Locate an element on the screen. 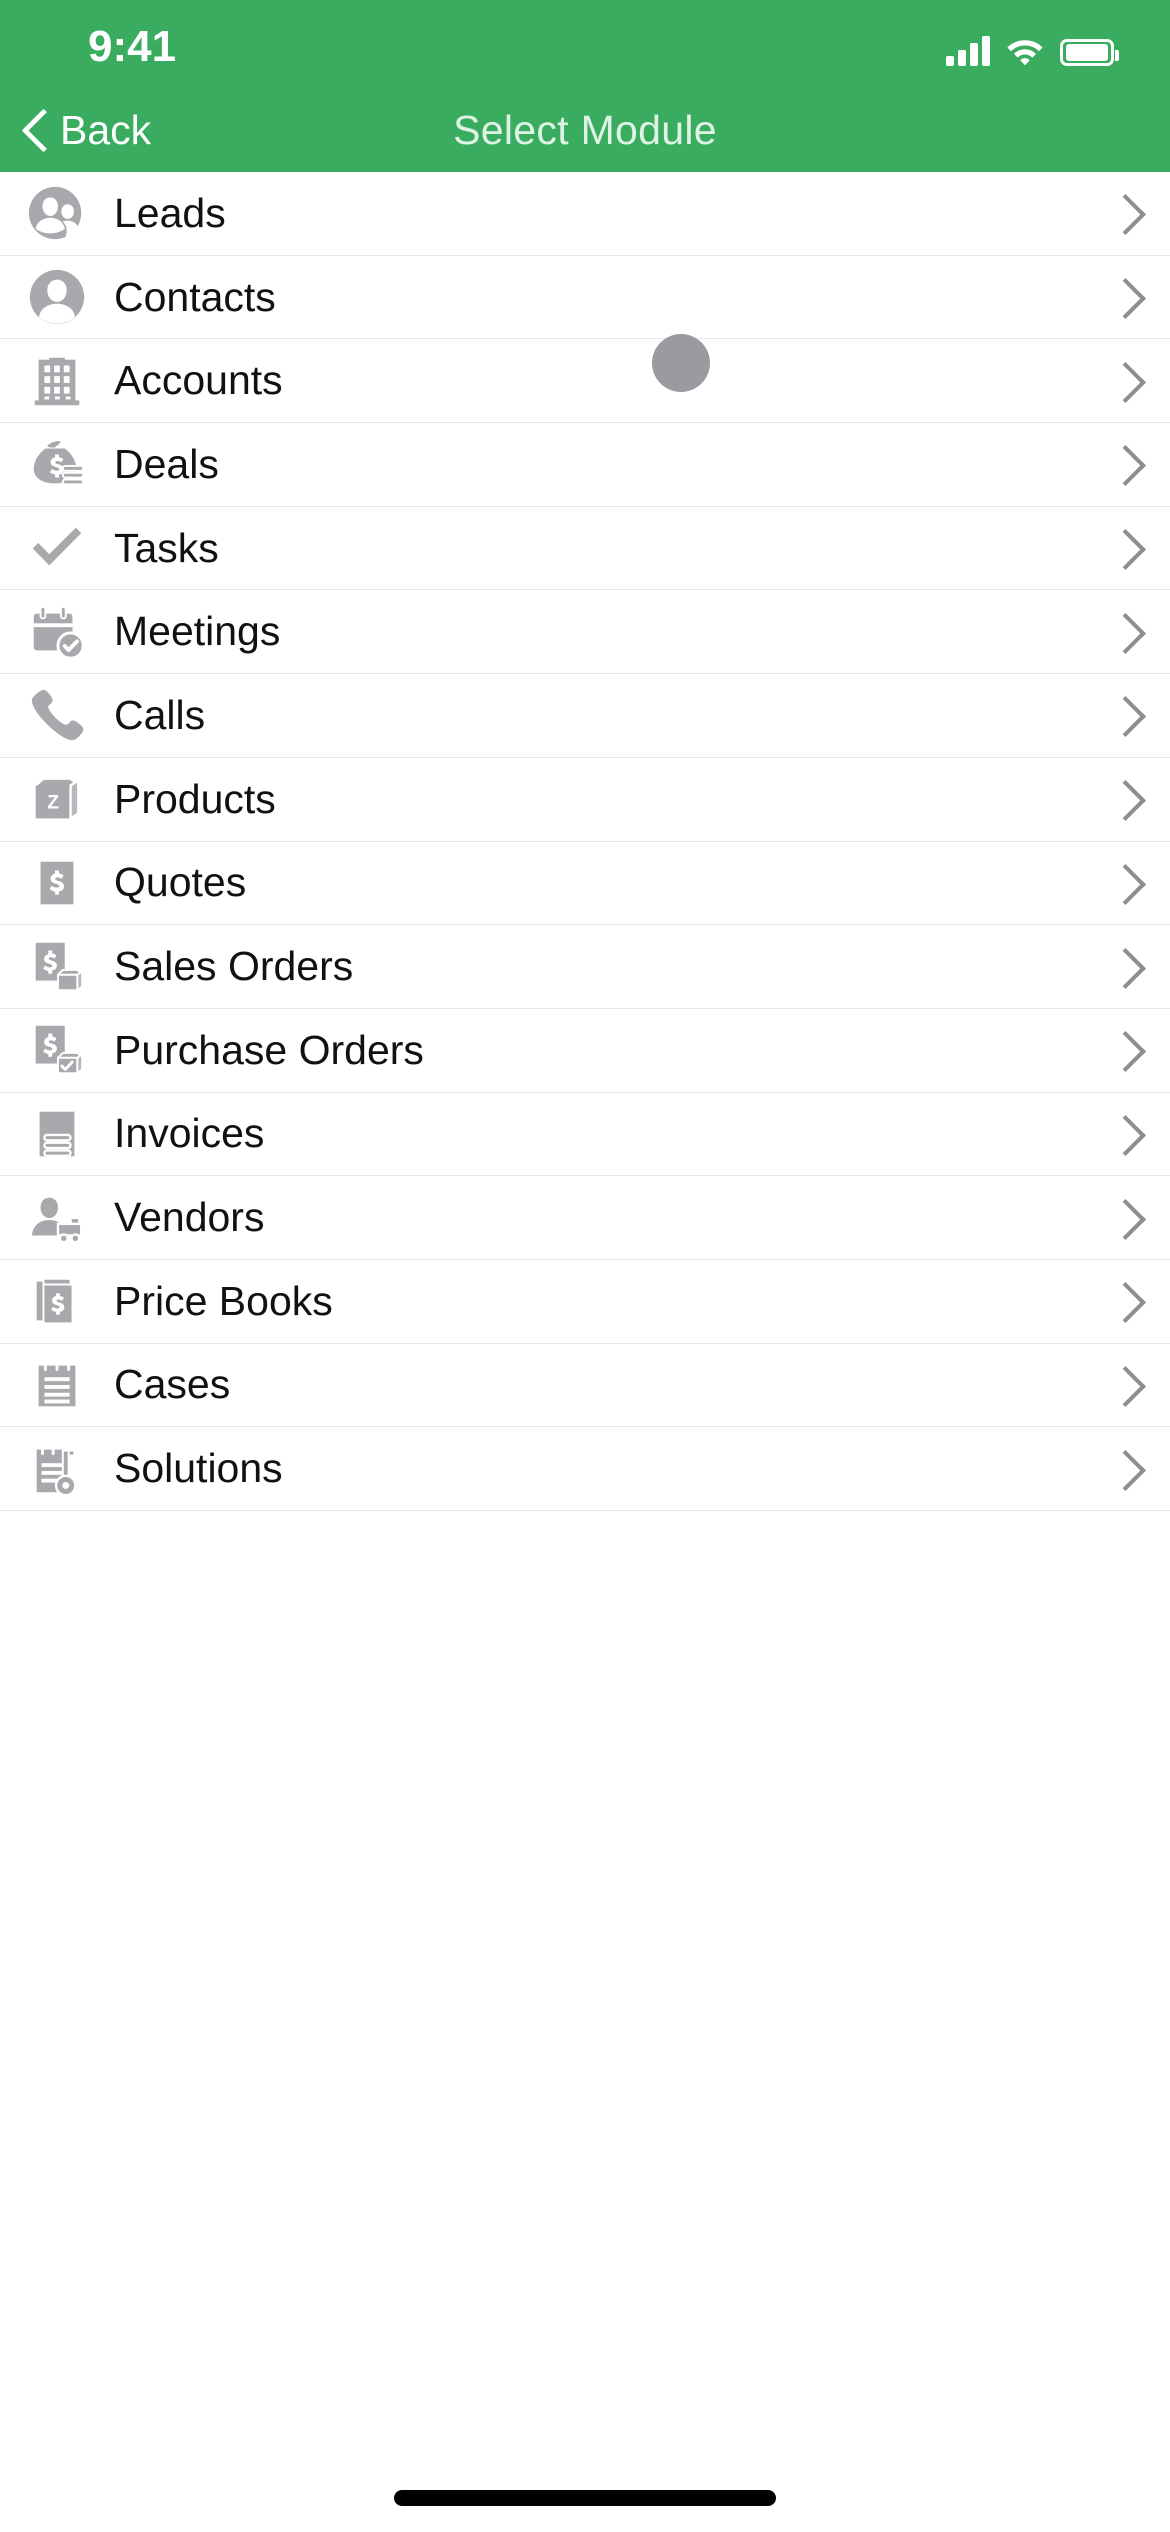 Image resolution: width=1170 pixels, height=2532 pixels. status-bar: 9:41 is located at coordinates (585, 44).